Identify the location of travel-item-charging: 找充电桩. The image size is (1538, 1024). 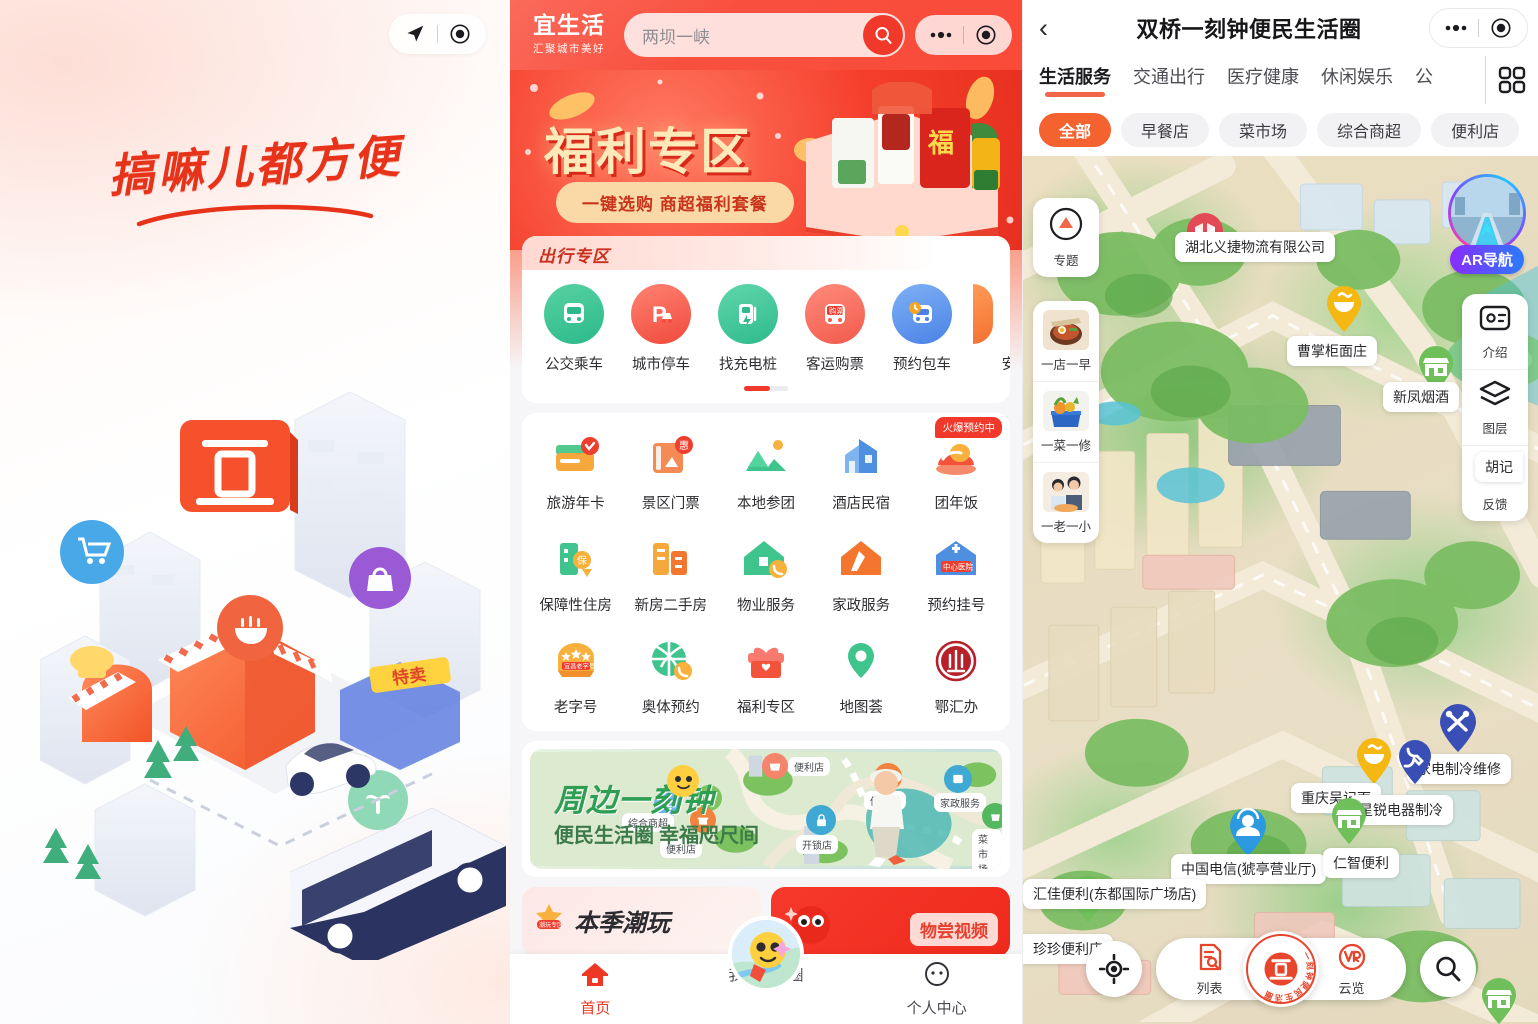
(748, 329).